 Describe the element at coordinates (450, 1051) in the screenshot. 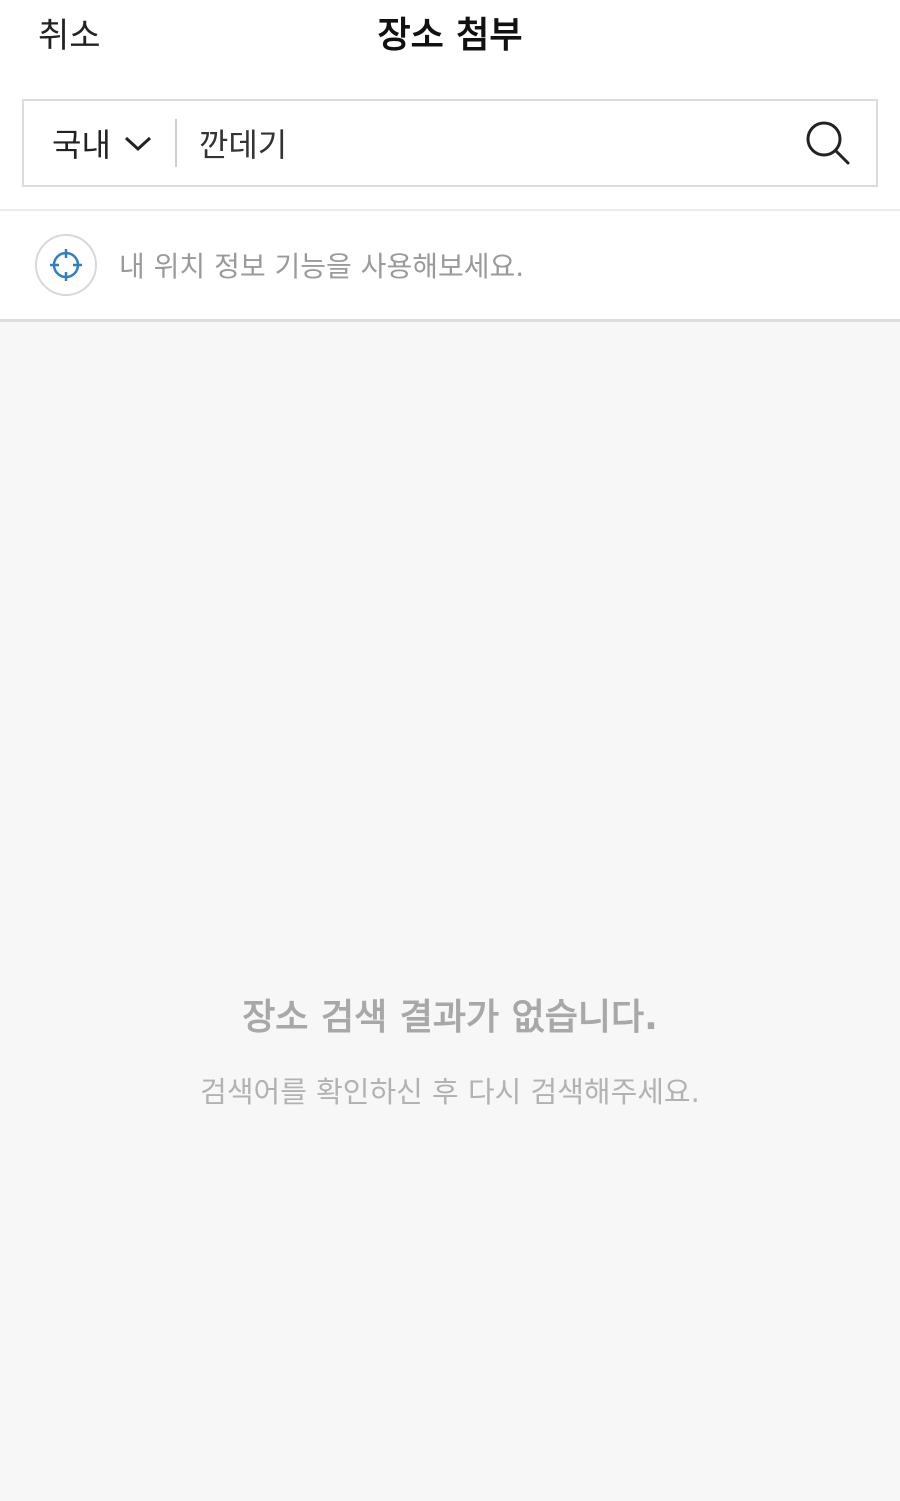

I see `empty-state: 장소 검색 결과가 없습니다. 검색어를 확인하신 후 다시 검색해주세요.` at that location.